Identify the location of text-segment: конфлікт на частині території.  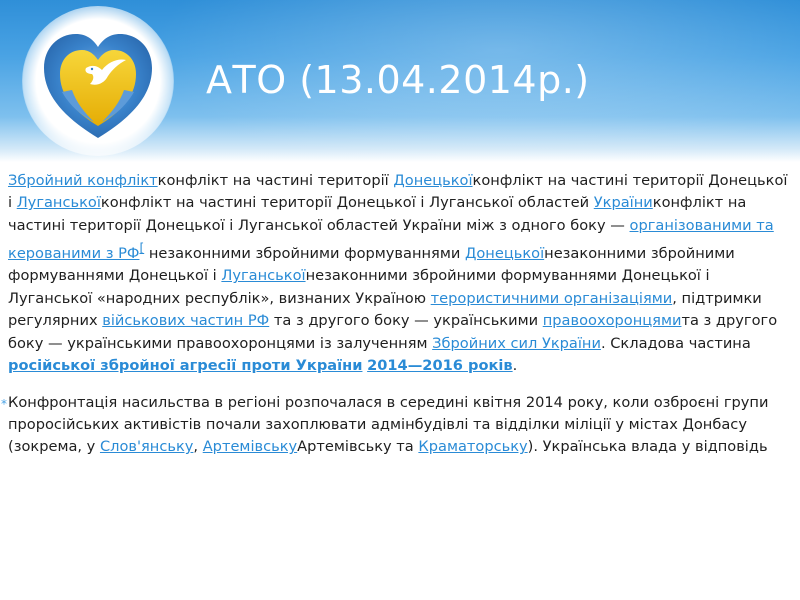
(275, 180).